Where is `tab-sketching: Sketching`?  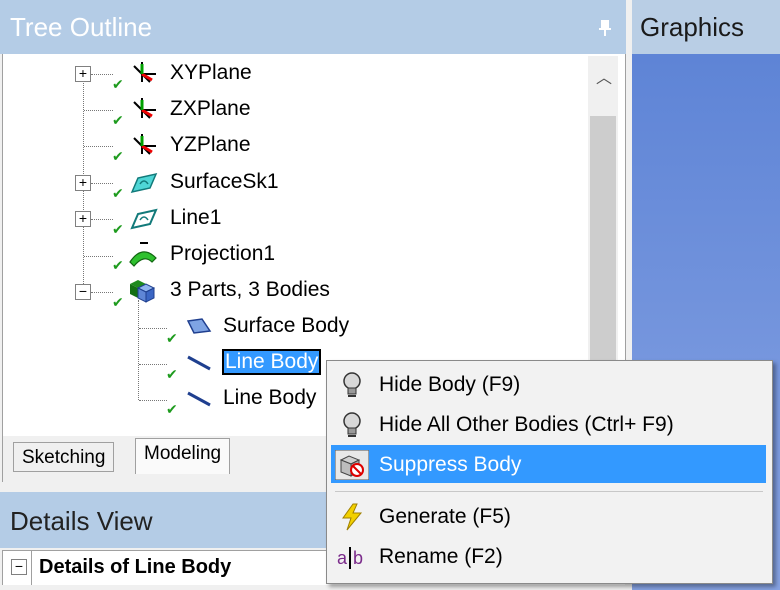
tab-sketching: Sketching is located at coordinates (64, 457).